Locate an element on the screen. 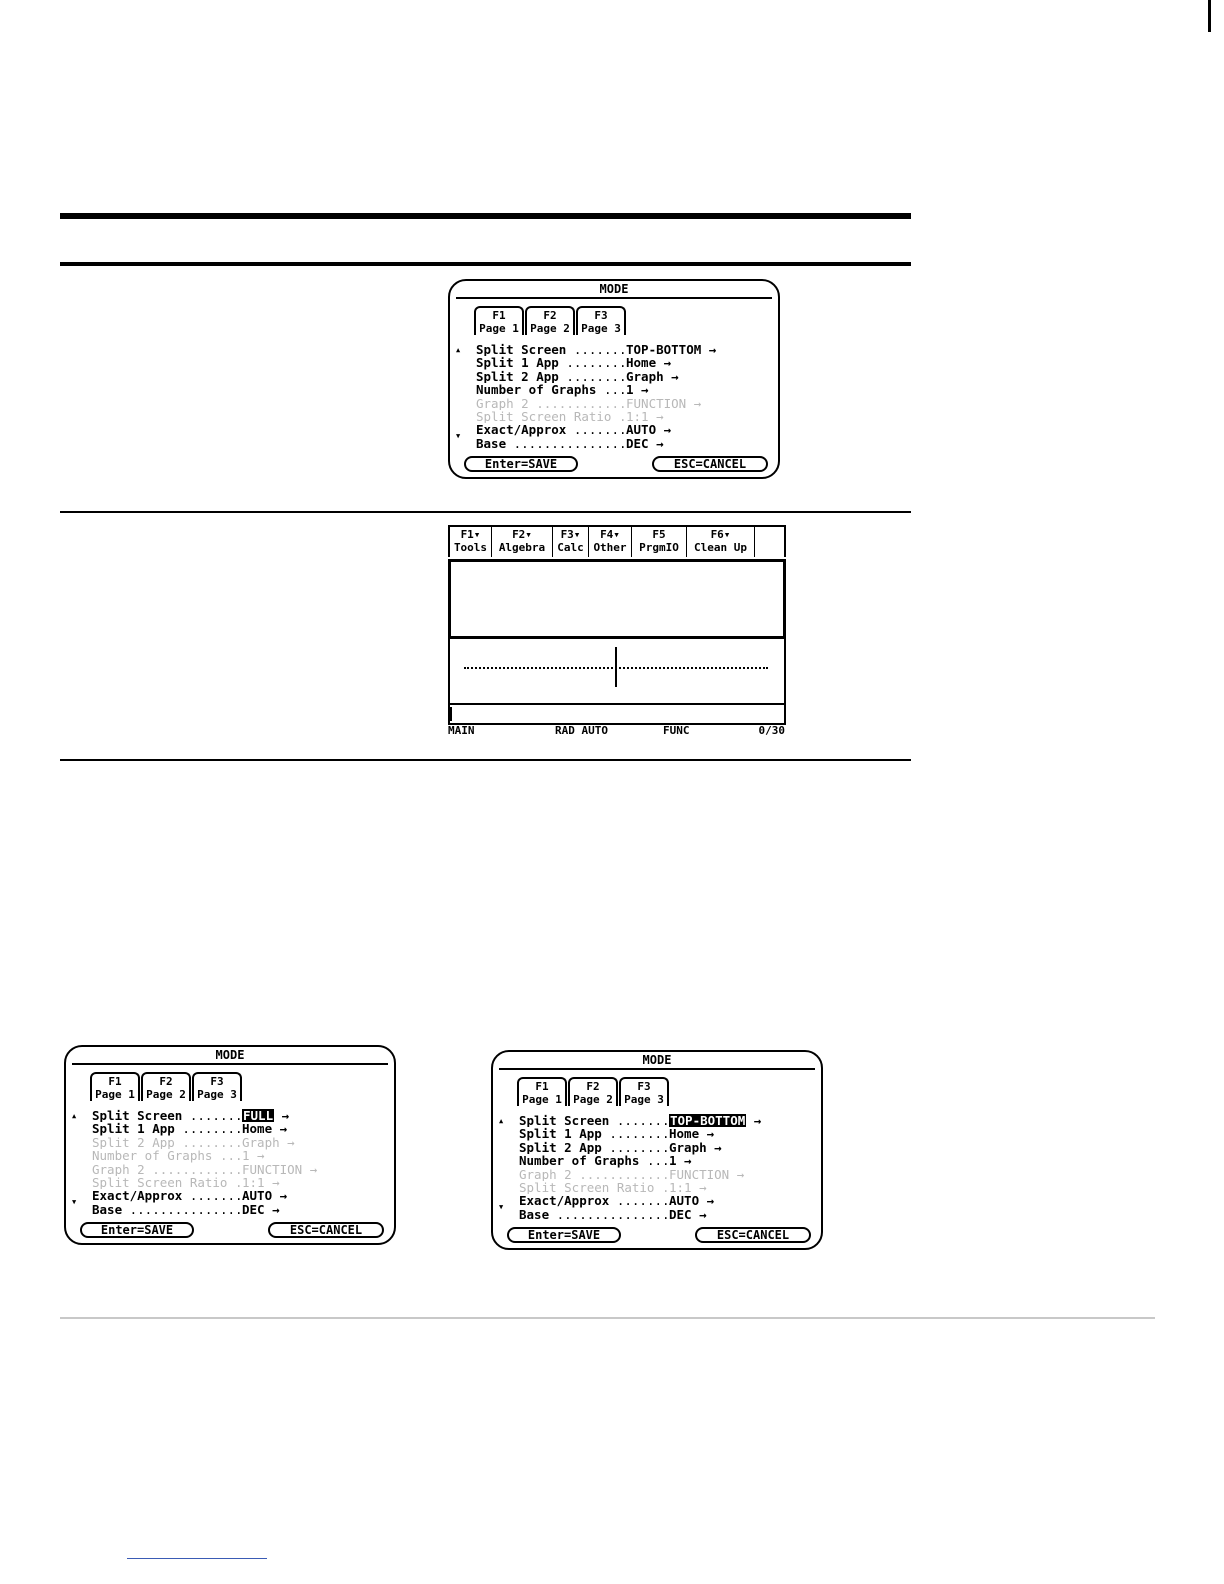 Image resolution: width=1224 pixels, height=1584 pixels. table-bottom-rule is located at coordinates (485, 760).